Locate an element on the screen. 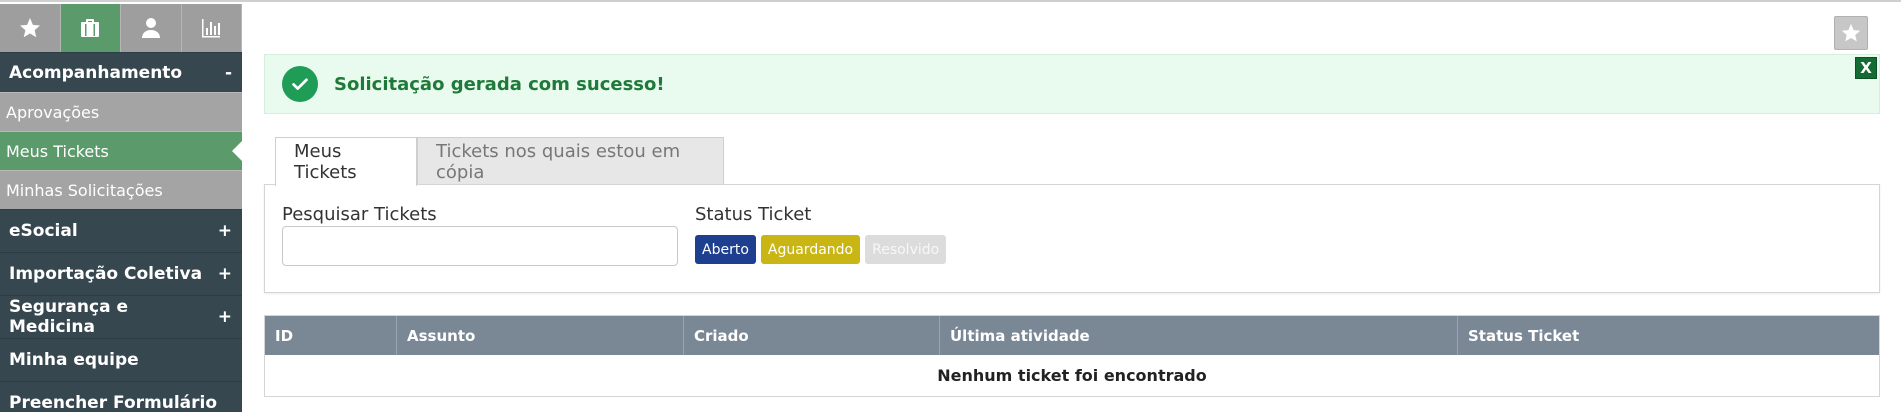  column-header-assunto: Assunto is located at coordinates (540, 335).